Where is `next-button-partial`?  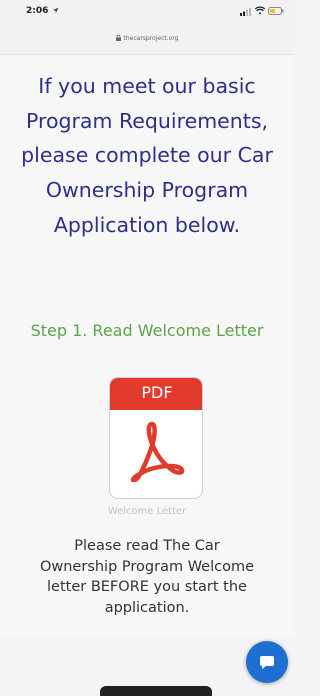 next-button-partial is located at coordinates (156, 691).